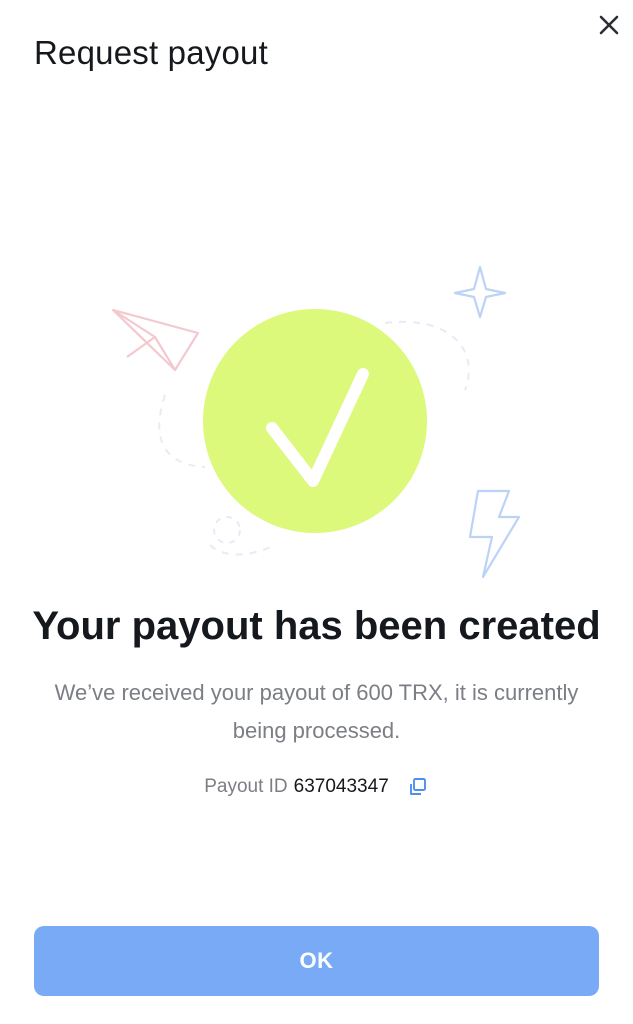 The height and width of the screenshot is (1024, 633). I want to click on paper-plane-icon, so click(155, 340).